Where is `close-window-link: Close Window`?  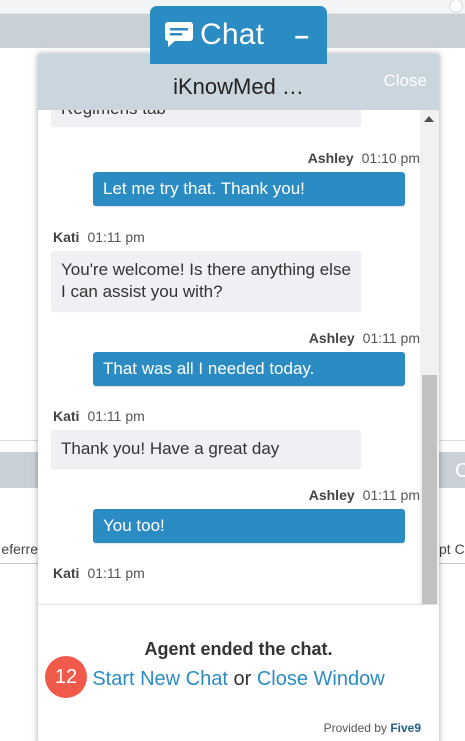 close-window-link: Close Window is located at coordinates (321, 679).